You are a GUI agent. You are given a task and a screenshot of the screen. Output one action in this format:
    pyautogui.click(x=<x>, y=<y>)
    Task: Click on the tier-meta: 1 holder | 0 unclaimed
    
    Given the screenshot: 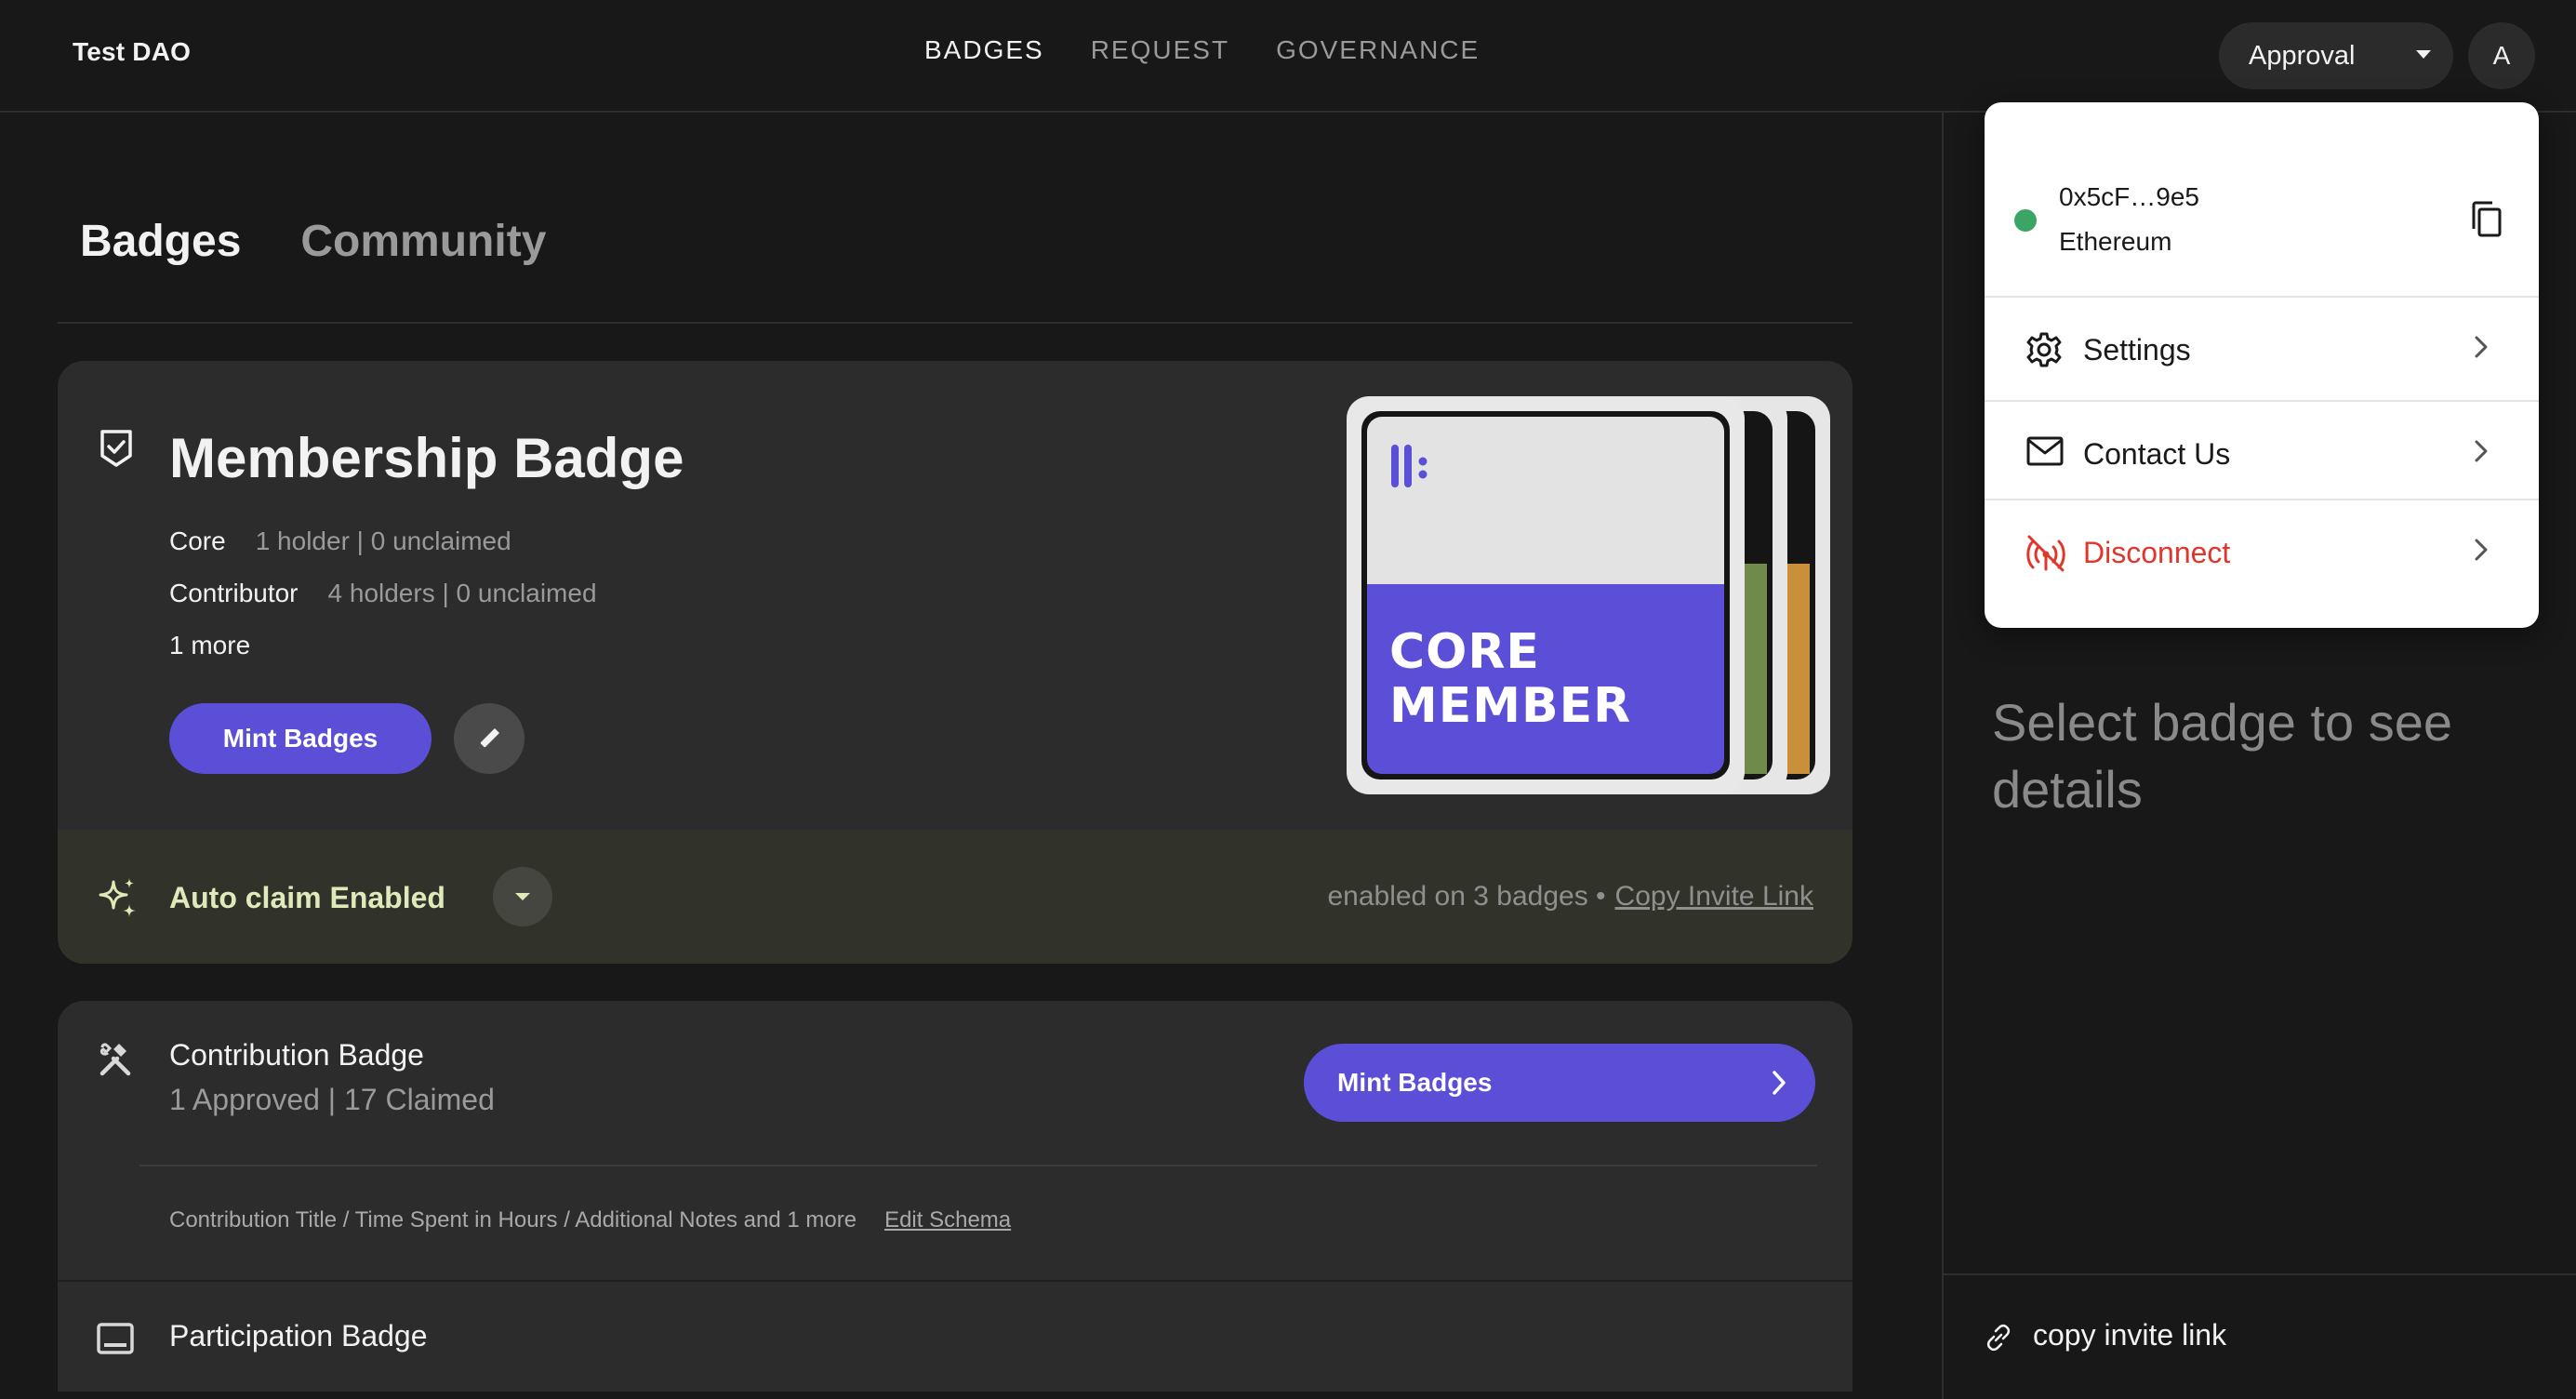 What is the action you would take?
    pyautogui.click(x=383, y=540)
    